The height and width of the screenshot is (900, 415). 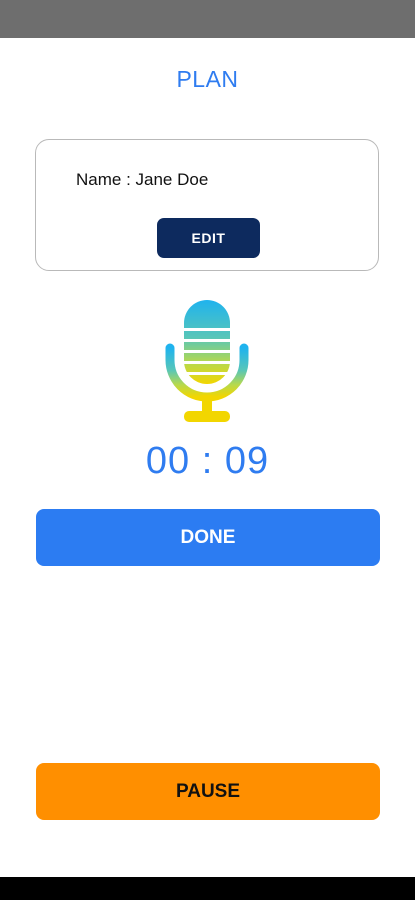 I want to click on edit-button: EDIT, so click(x=208, y=238).